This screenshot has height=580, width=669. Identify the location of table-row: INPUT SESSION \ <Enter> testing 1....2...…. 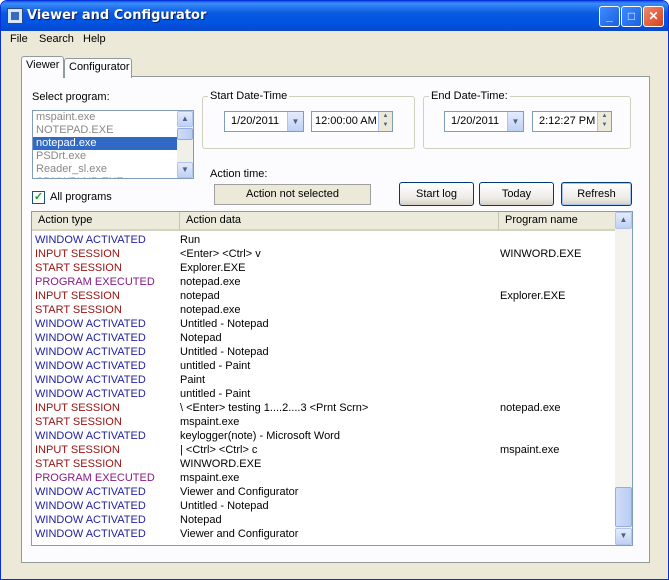
(323, 408).